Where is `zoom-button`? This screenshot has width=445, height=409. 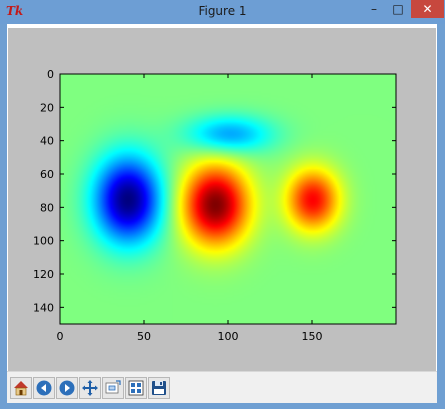 zoom-button is located at coordinates (113, 388).